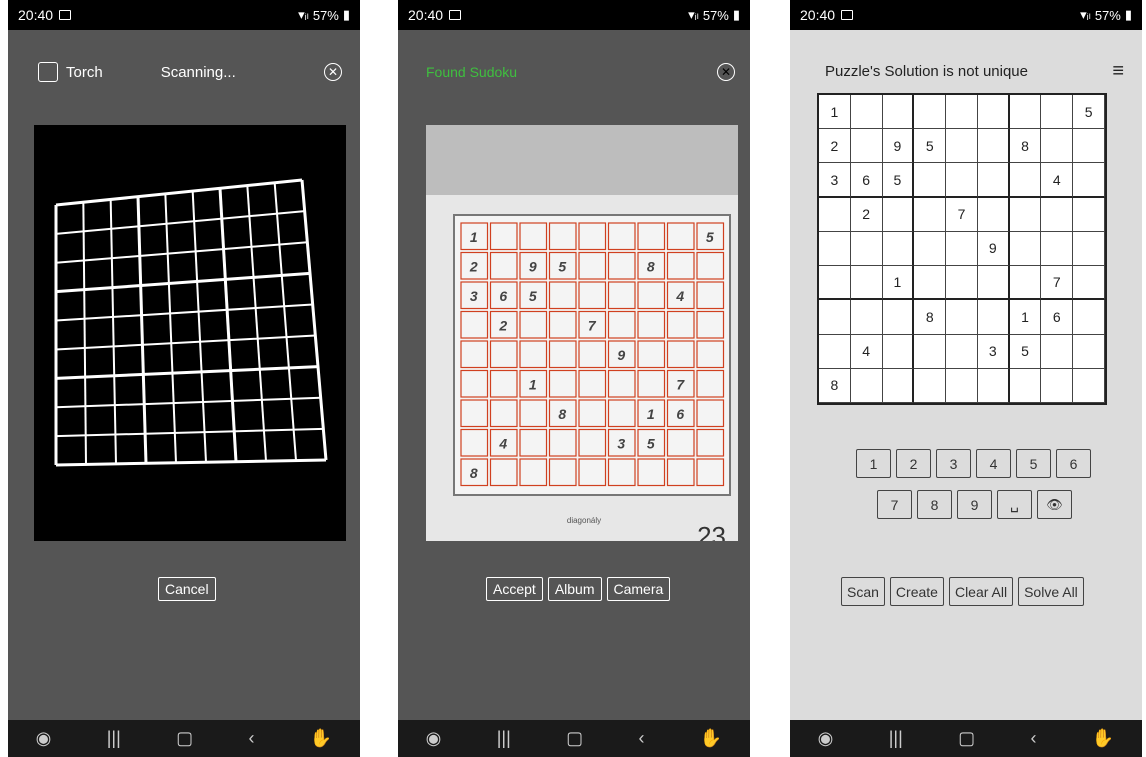 This screenshot has height=757, width=1146. I want to click on numpad-key: 8, so click(934, 504).